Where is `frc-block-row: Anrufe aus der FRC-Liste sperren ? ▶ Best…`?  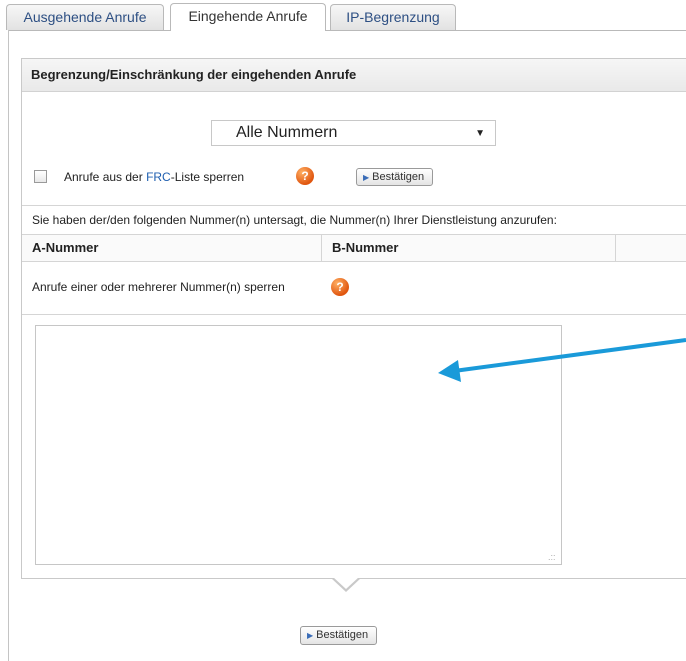 frc-block-row: Anrufe aus der FRC-Liste sperren ? ▶ Best… is located at coordinates (334, 178).